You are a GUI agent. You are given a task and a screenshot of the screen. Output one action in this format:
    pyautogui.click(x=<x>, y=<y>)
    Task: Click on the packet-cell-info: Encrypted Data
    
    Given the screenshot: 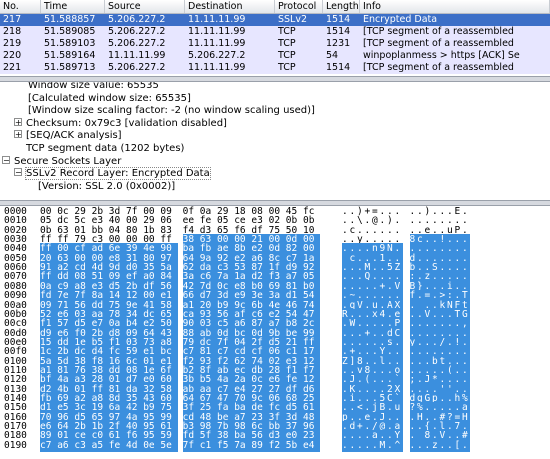 What is the action you would take?
    pyautogui.click(x=400, y=19)
    